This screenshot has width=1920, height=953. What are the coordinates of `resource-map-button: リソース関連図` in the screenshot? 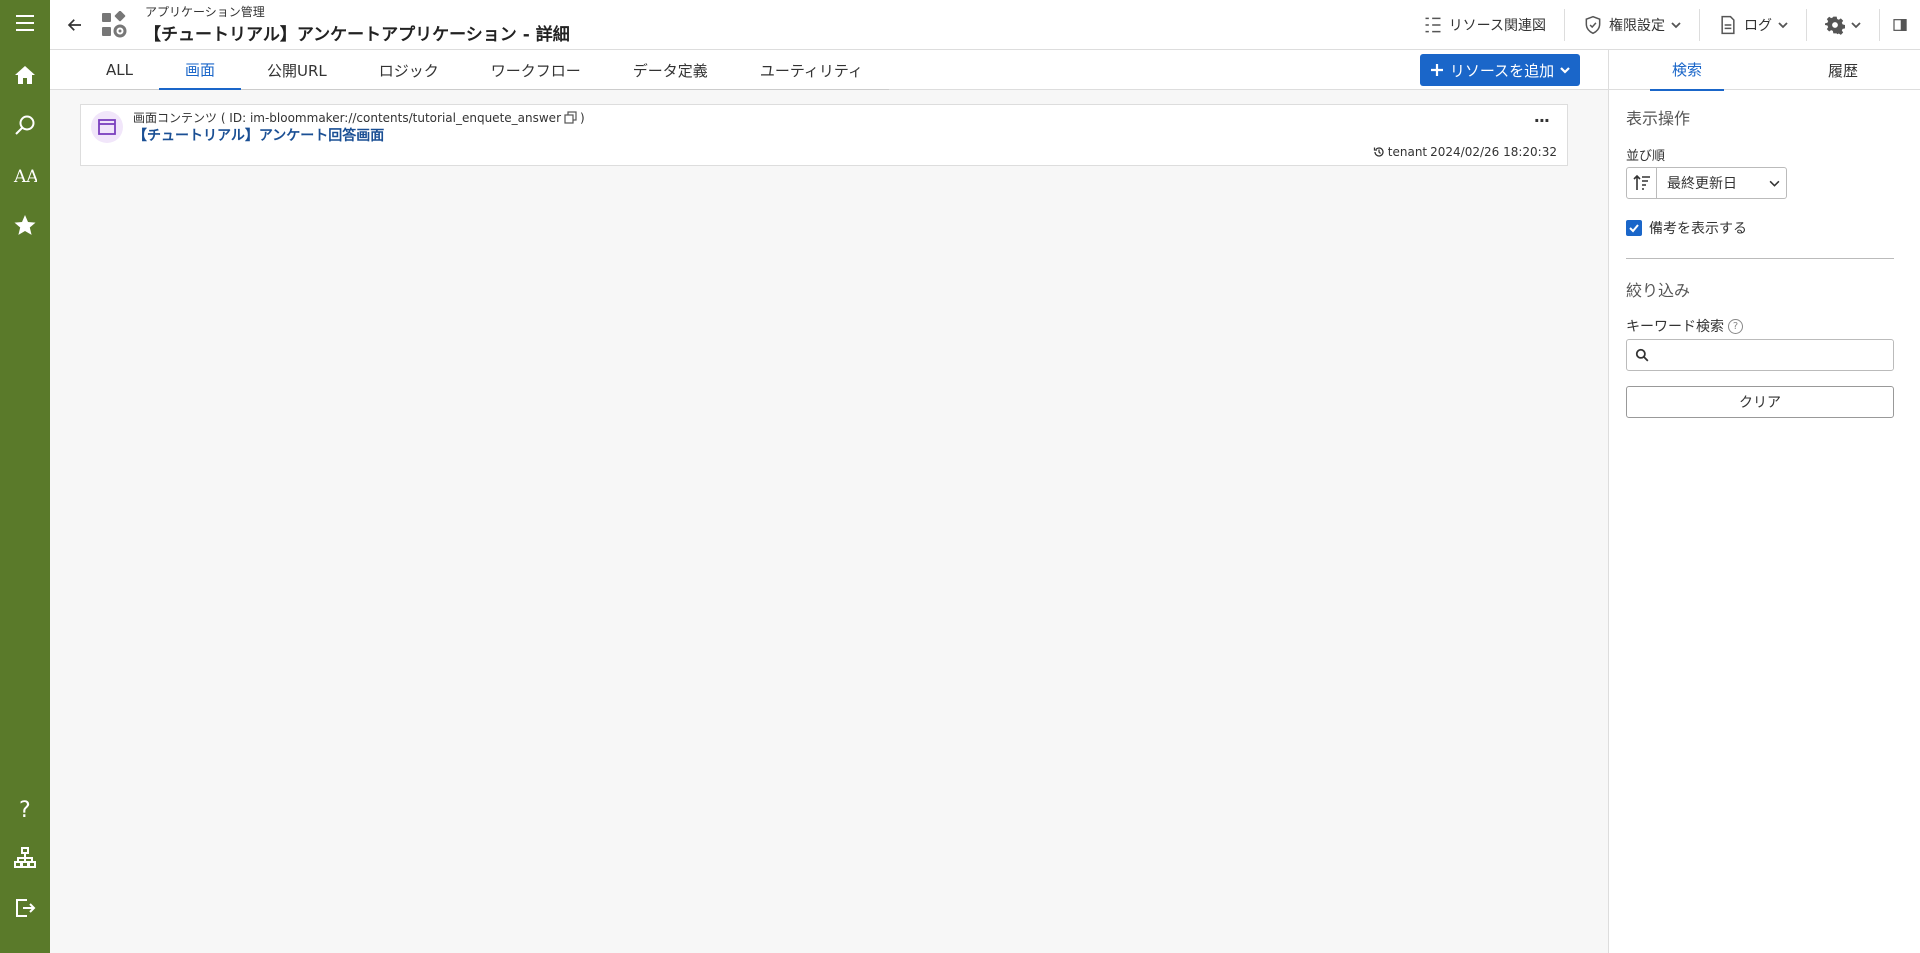 It's located at (1485, 24).